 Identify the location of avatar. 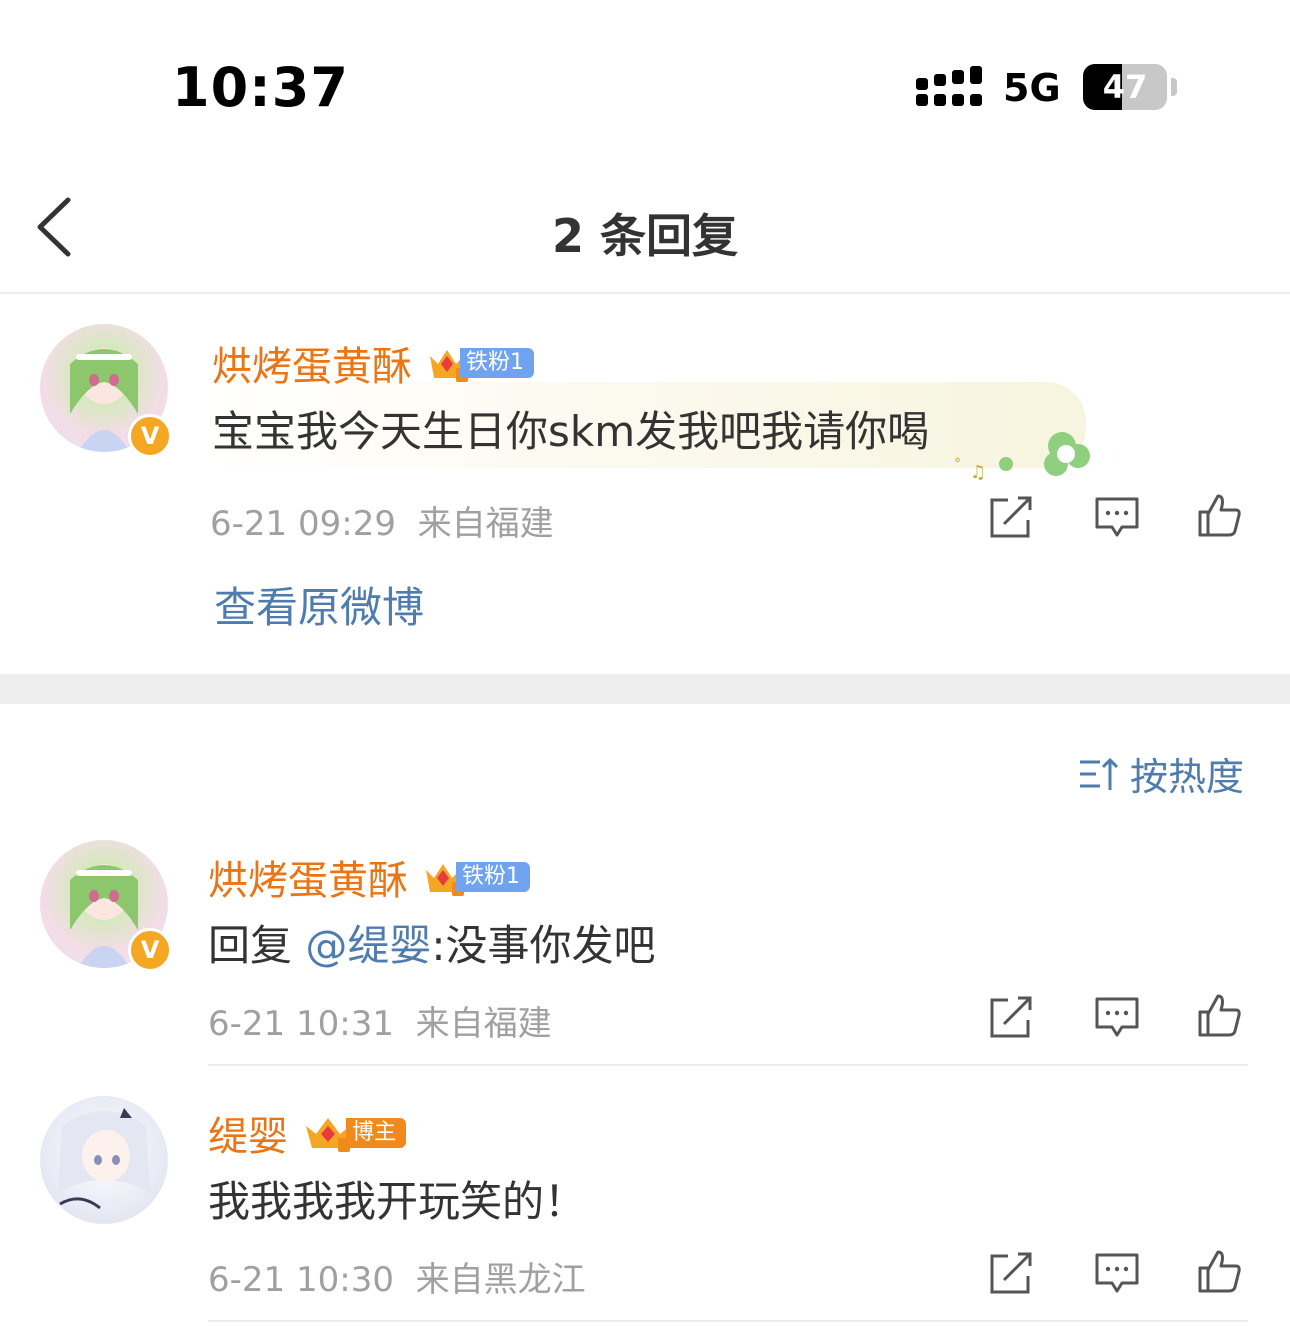
(104, 1160).